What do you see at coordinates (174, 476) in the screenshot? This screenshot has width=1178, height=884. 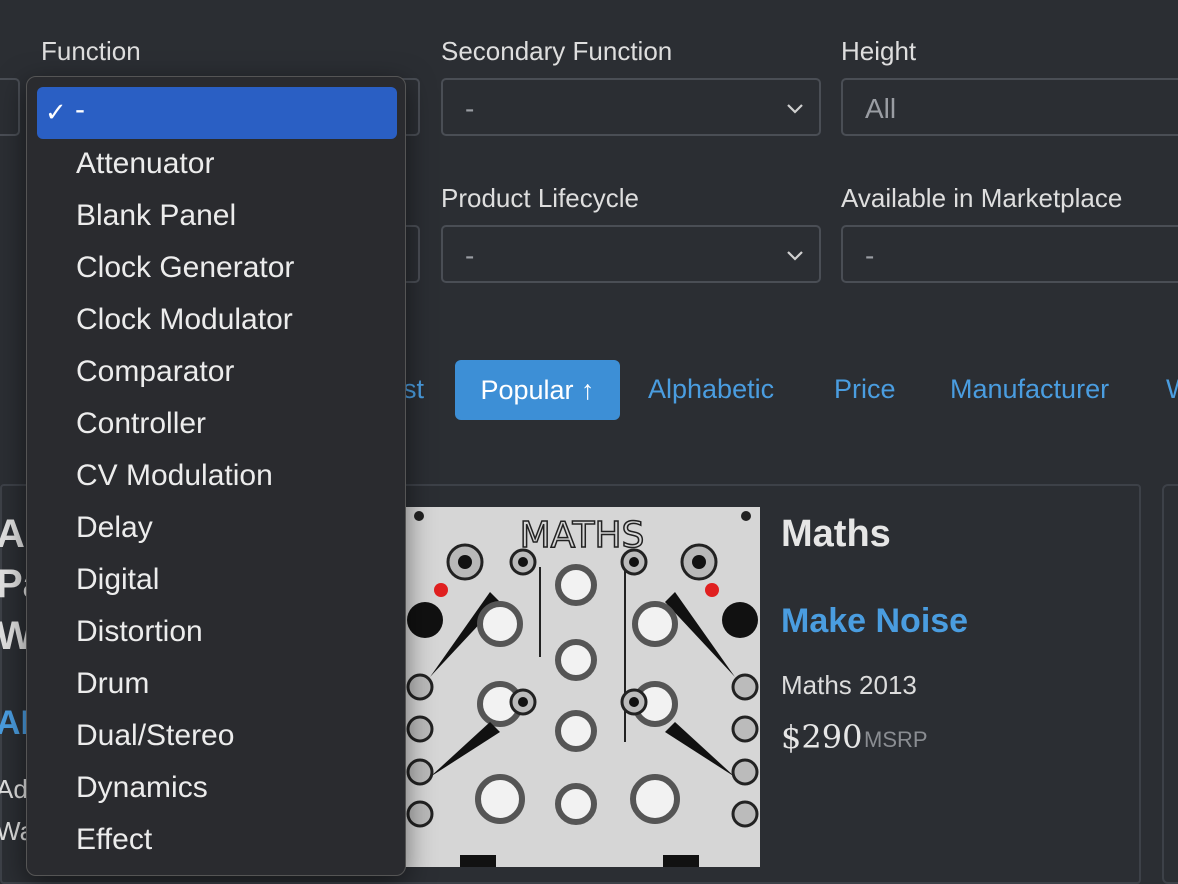 I see `dropdown-option: CV Modulation` at bounding box center [174, 476].